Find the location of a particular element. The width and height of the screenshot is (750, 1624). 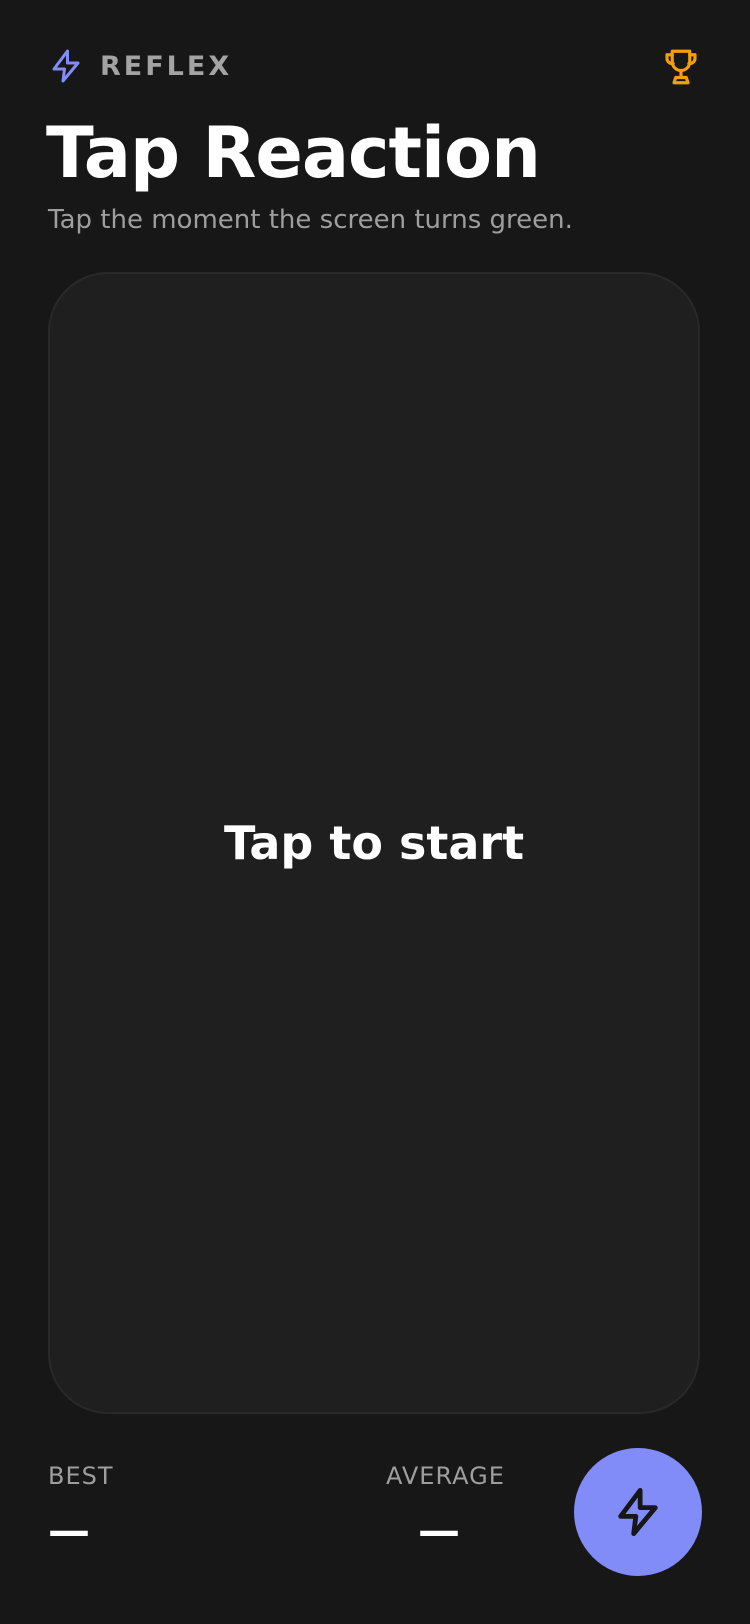

average-value: — is located at coordinates (439, 1530).